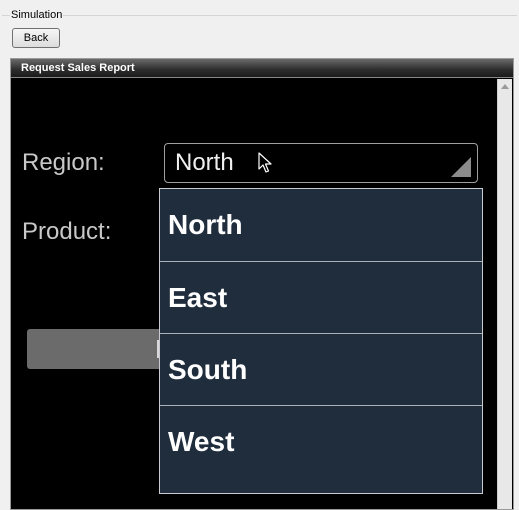 The image size is (519, 510). Describe the element at coordinates (259, 15) in the screenshot. I see `simulation-groupbox-border` at that location.